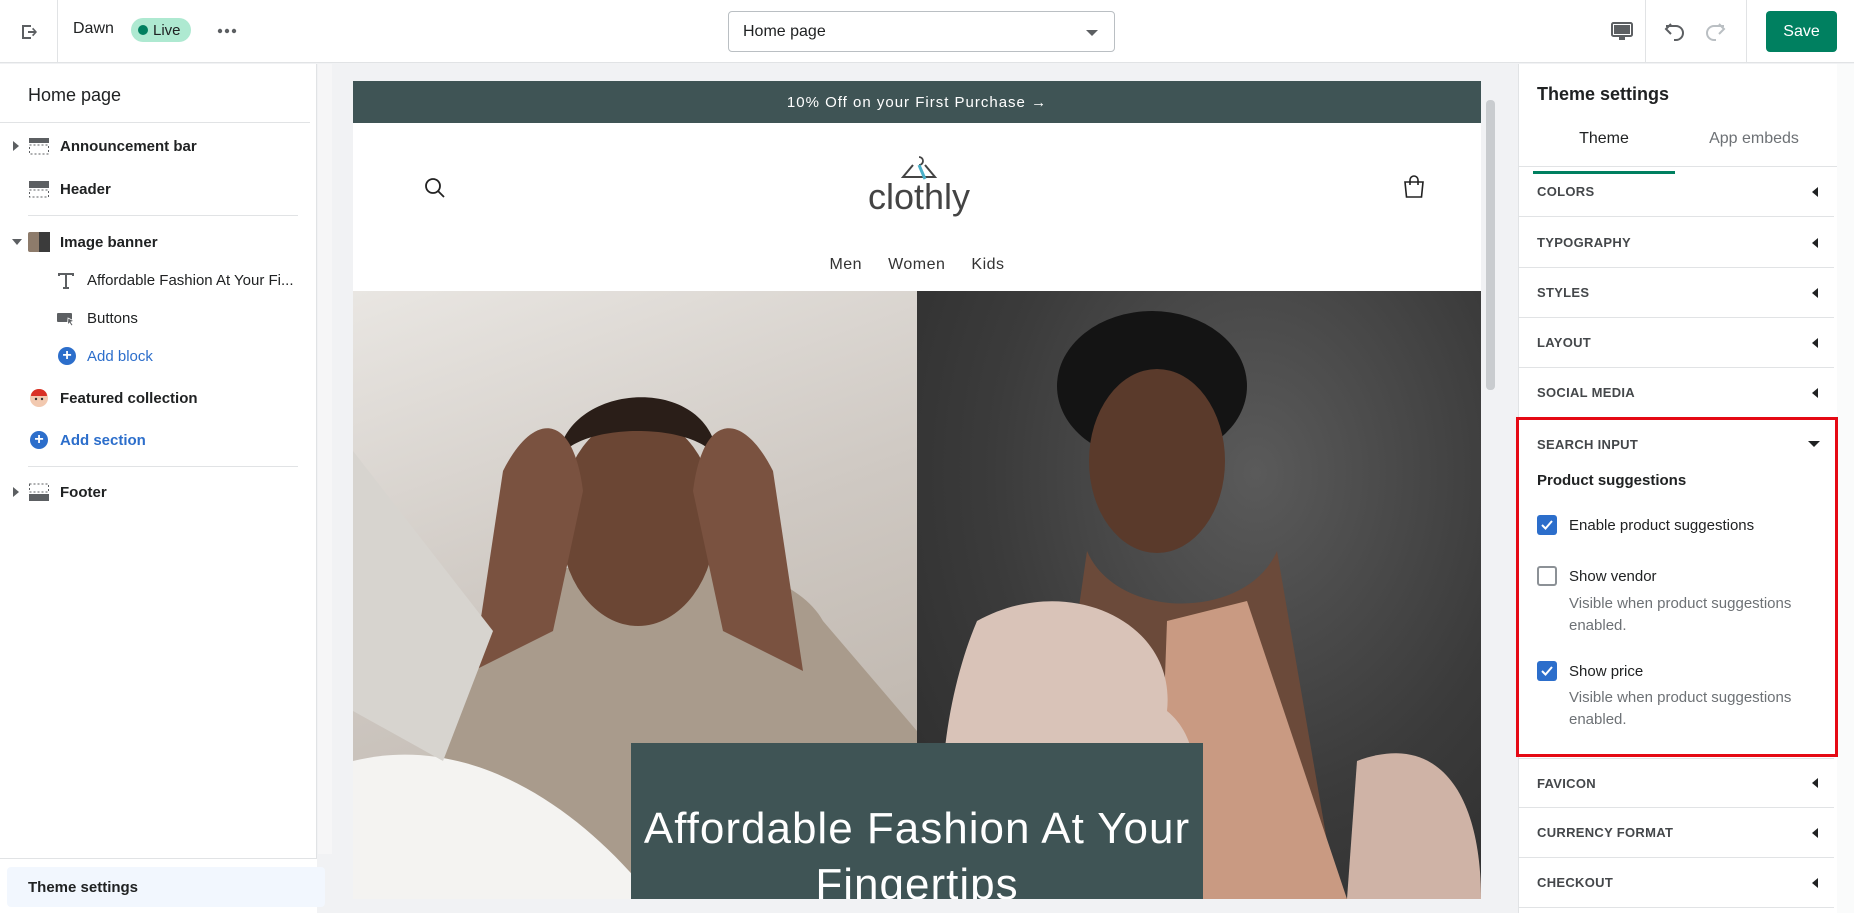  Describe the element at coordinates (1603, 94) in the screenshot. I see `panel-title: Theme settings` at that location.